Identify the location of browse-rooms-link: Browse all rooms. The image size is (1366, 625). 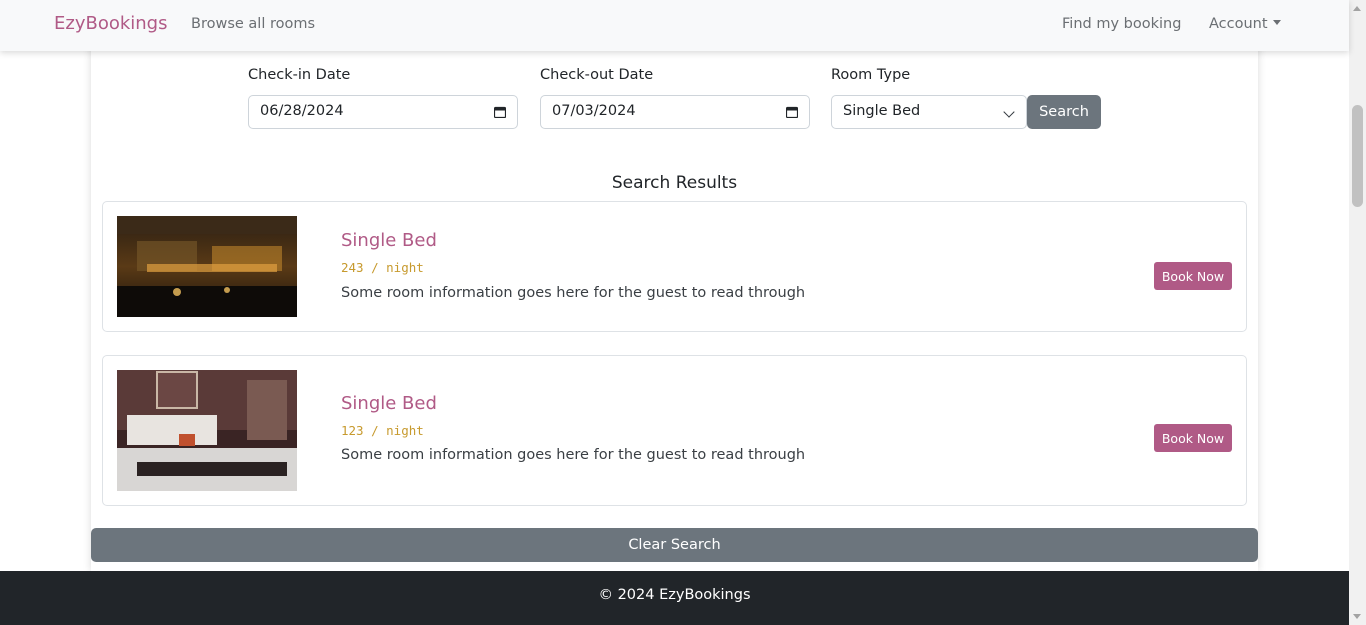
(253, 24).